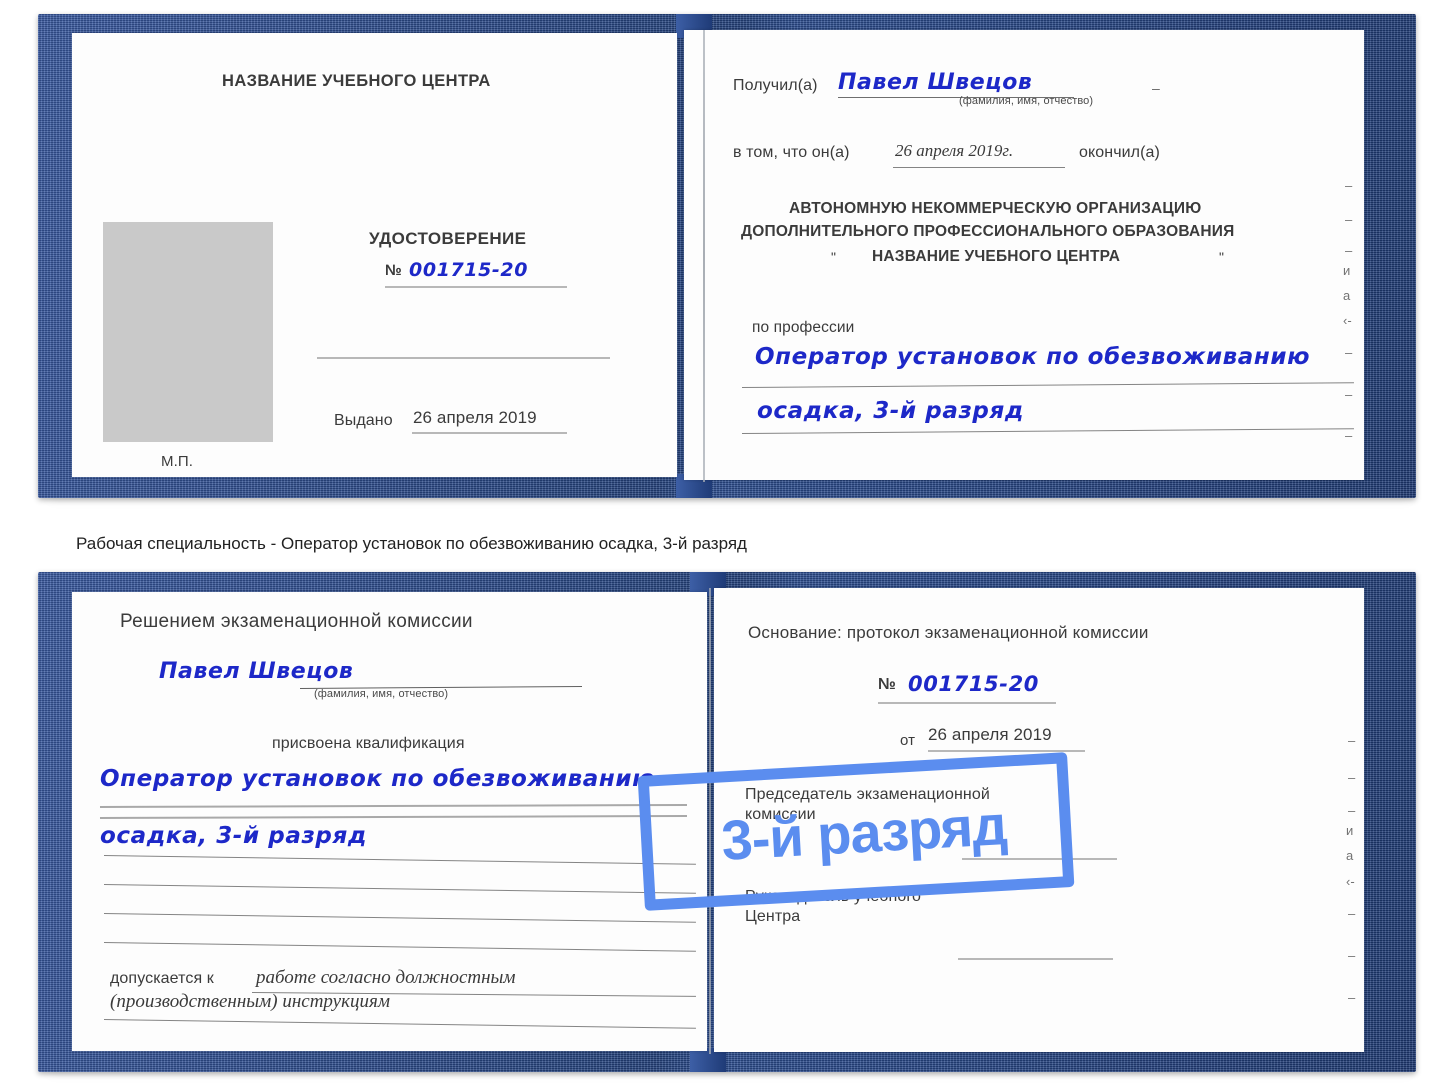 The image size is (1448, 1085). I want to click on top-issued-rule, so click(489, 433).